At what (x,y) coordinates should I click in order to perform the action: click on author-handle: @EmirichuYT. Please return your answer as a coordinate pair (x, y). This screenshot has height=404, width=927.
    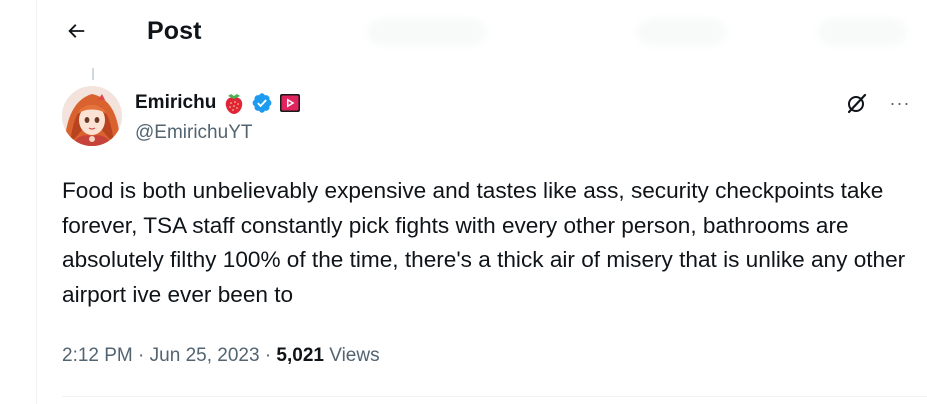
    Looking at the image, I should click on (193, 133).